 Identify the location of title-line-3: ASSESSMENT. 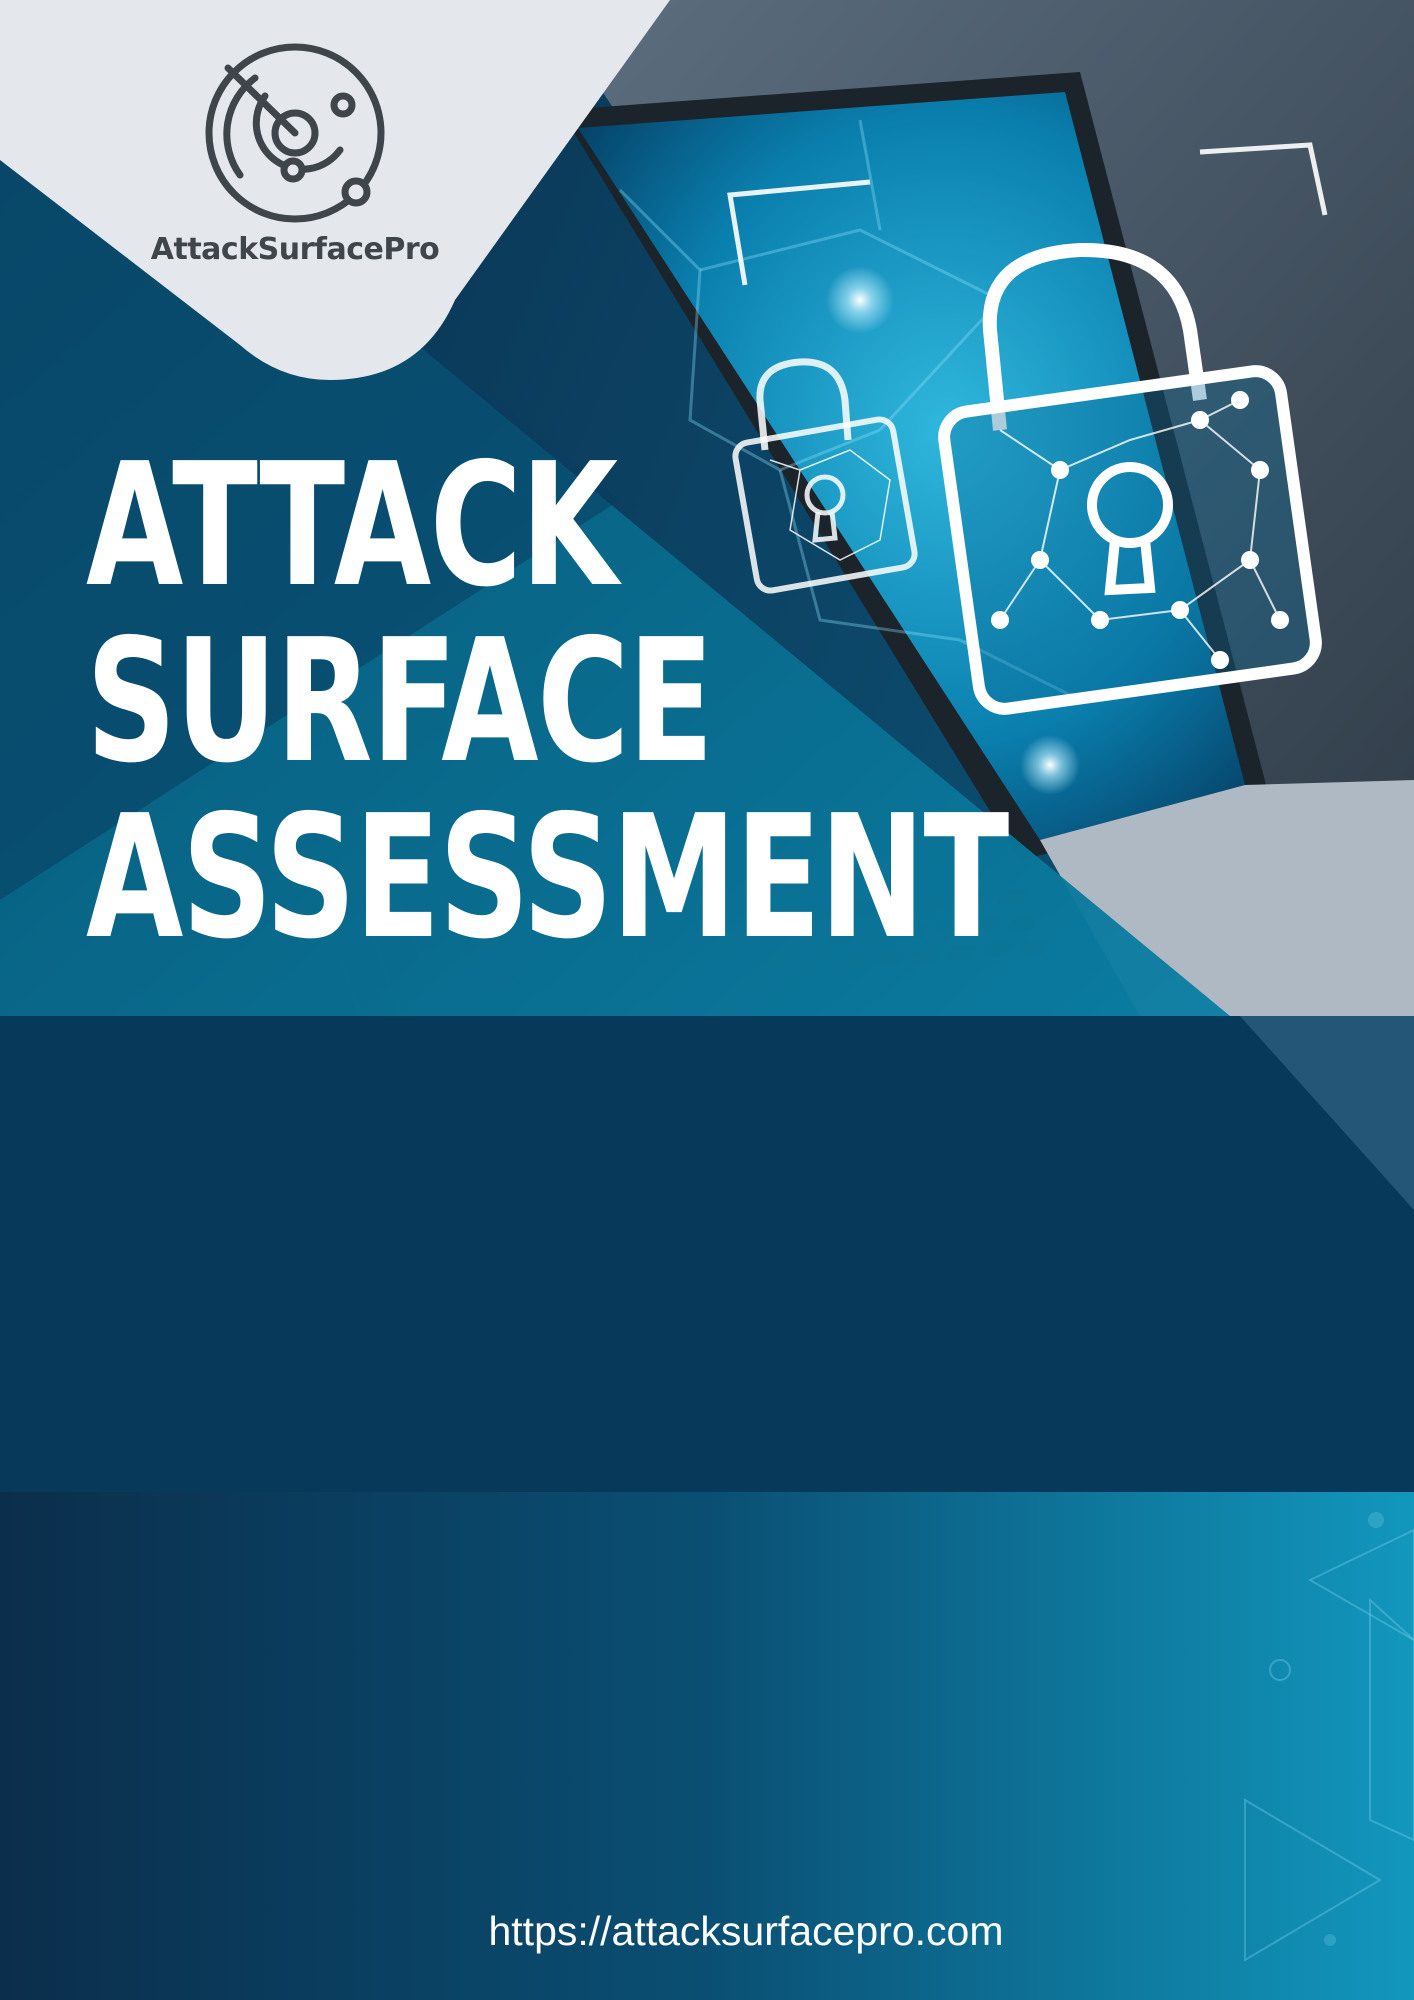
(547, 878).